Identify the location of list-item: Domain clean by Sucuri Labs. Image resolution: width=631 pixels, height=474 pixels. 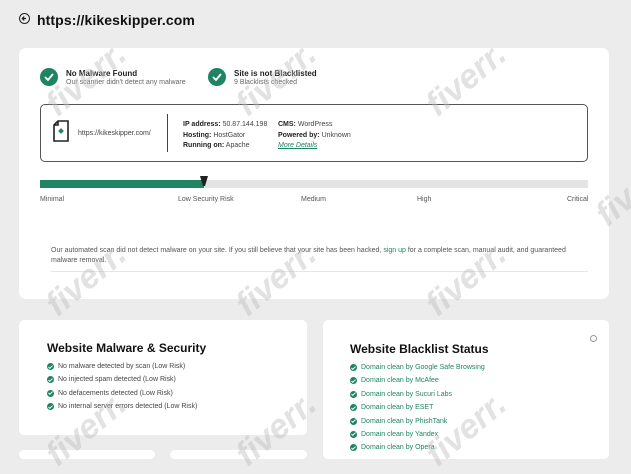
(417, 396).